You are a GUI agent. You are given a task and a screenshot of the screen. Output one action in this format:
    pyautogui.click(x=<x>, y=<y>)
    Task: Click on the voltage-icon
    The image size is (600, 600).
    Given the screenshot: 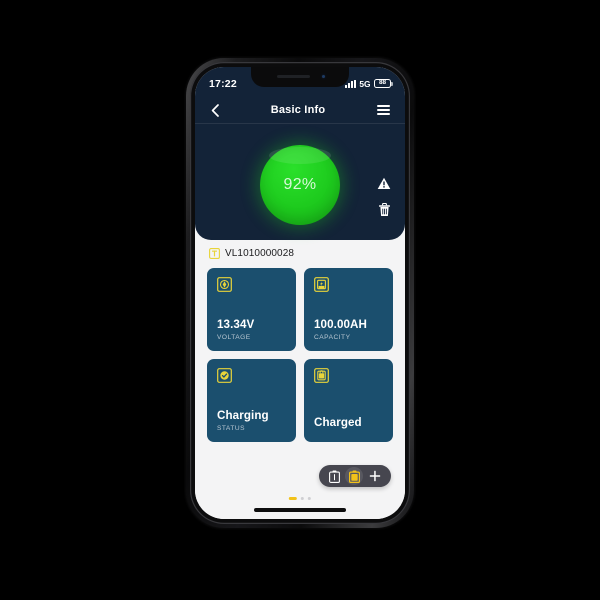 What is the action you would take?
    pyautogui.click(x=251, y=287)
    